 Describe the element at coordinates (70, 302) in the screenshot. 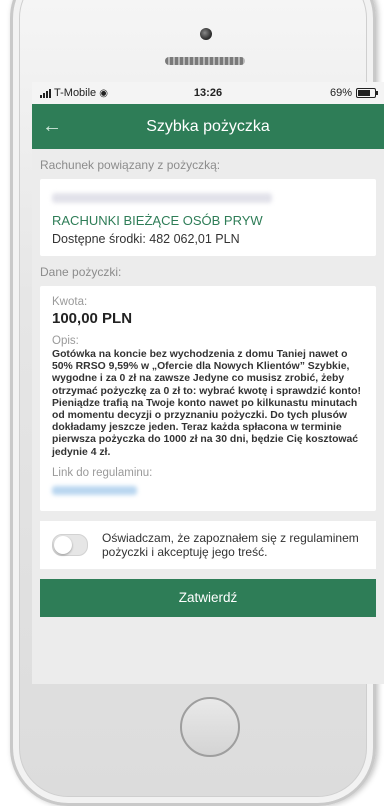

I see `amount-label: Kwota:` at that location.